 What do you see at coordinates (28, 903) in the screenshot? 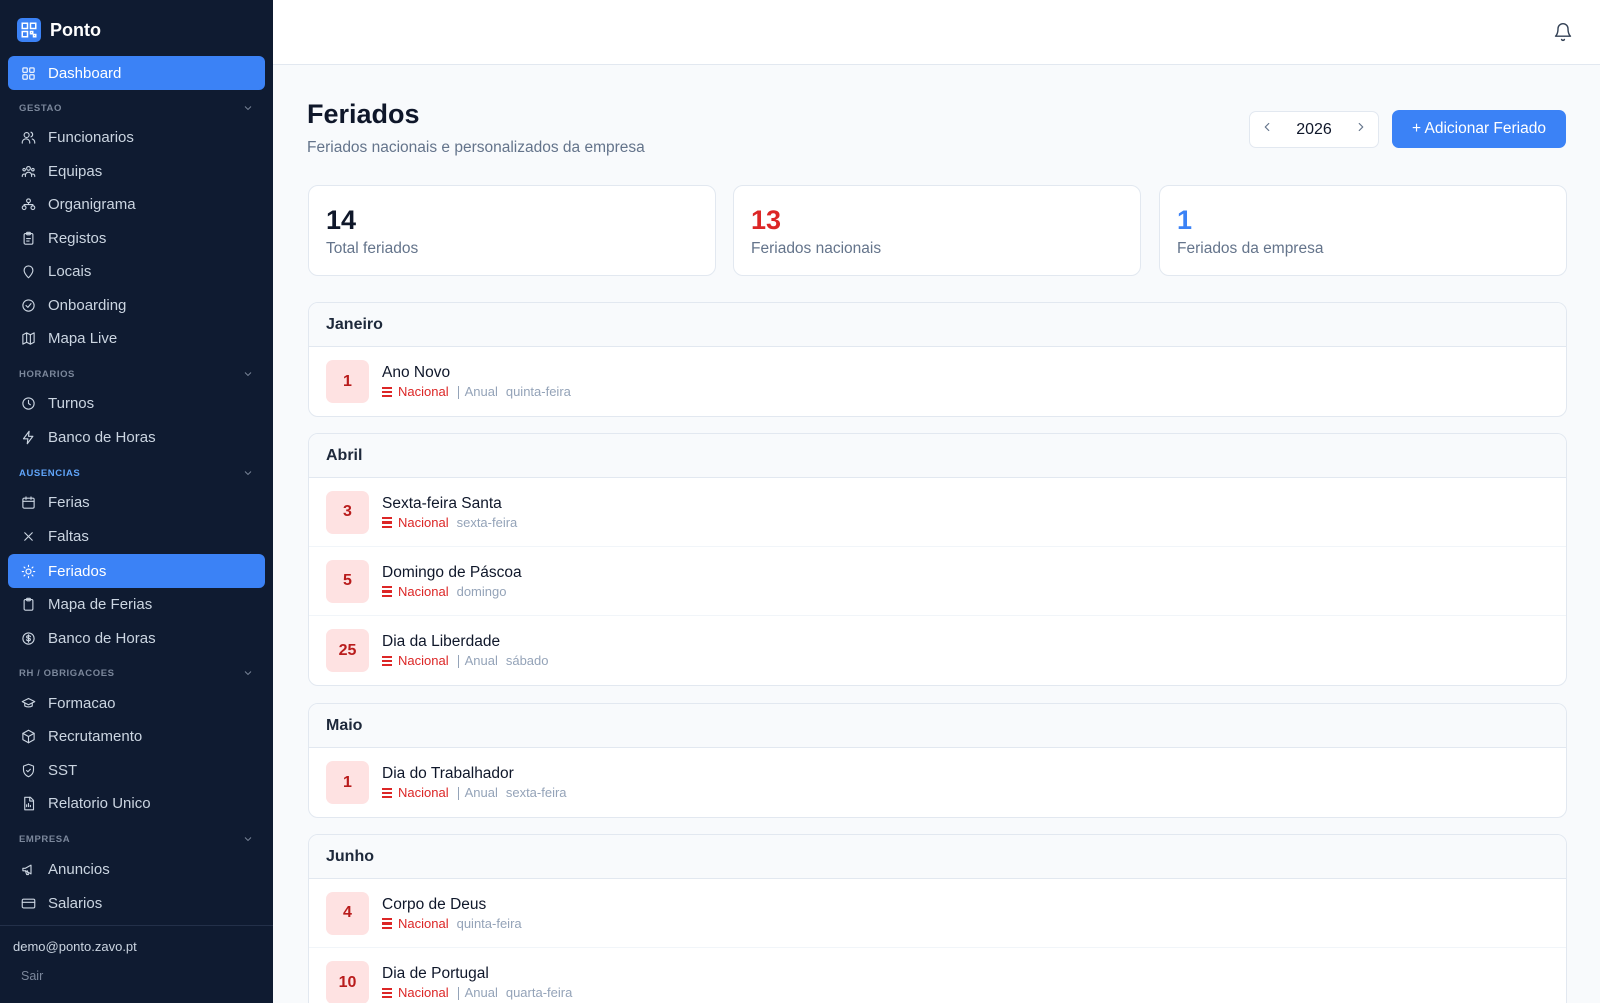
I see `credit-card-icon` at bounding box center [28, 903].